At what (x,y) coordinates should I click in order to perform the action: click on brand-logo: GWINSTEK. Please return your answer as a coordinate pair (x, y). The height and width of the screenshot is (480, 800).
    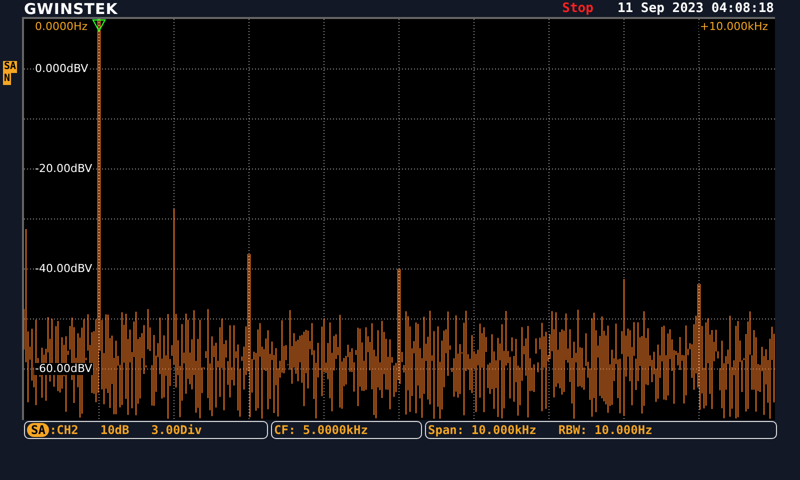
    Looking at the image, I should click on (71, 8).